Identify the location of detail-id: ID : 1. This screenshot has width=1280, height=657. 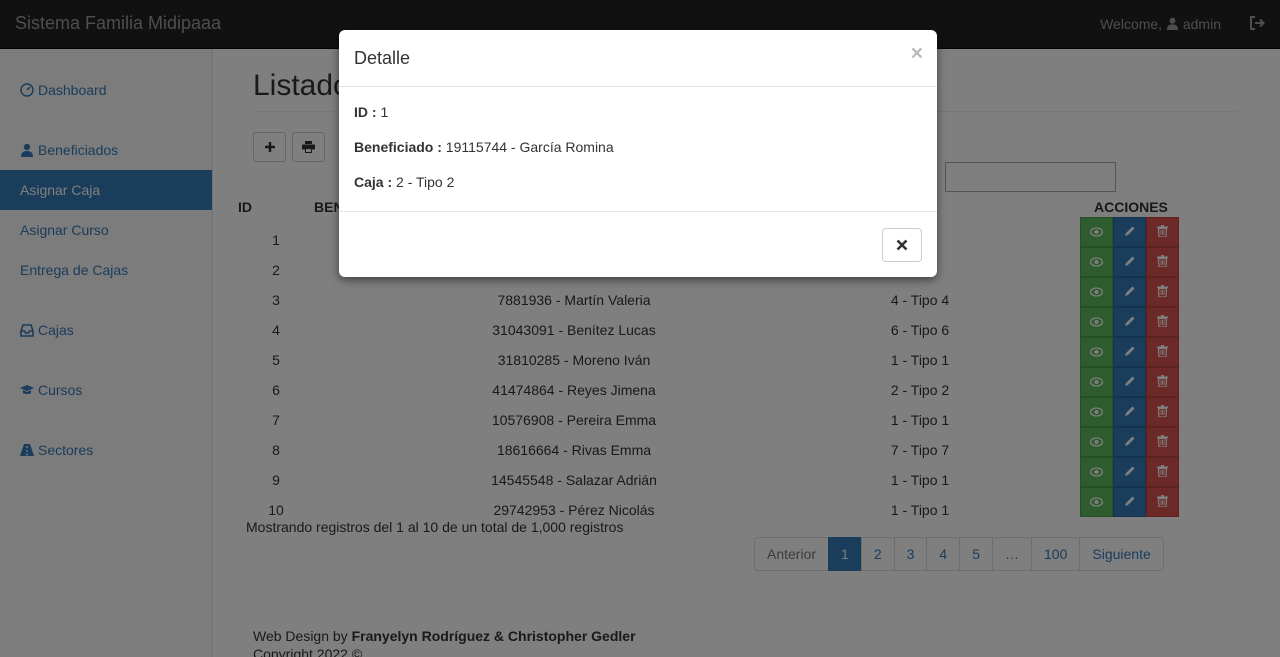
(371, 112).